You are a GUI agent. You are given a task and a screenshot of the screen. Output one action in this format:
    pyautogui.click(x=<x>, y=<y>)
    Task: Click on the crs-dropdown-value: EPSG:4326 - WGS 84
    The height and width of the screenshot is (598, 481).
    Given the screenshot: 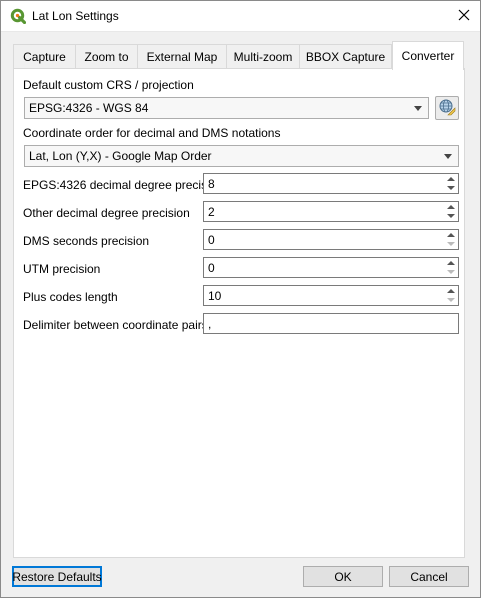 What is the action you would take?
    pyautogui.click(x=89, y=108)
    